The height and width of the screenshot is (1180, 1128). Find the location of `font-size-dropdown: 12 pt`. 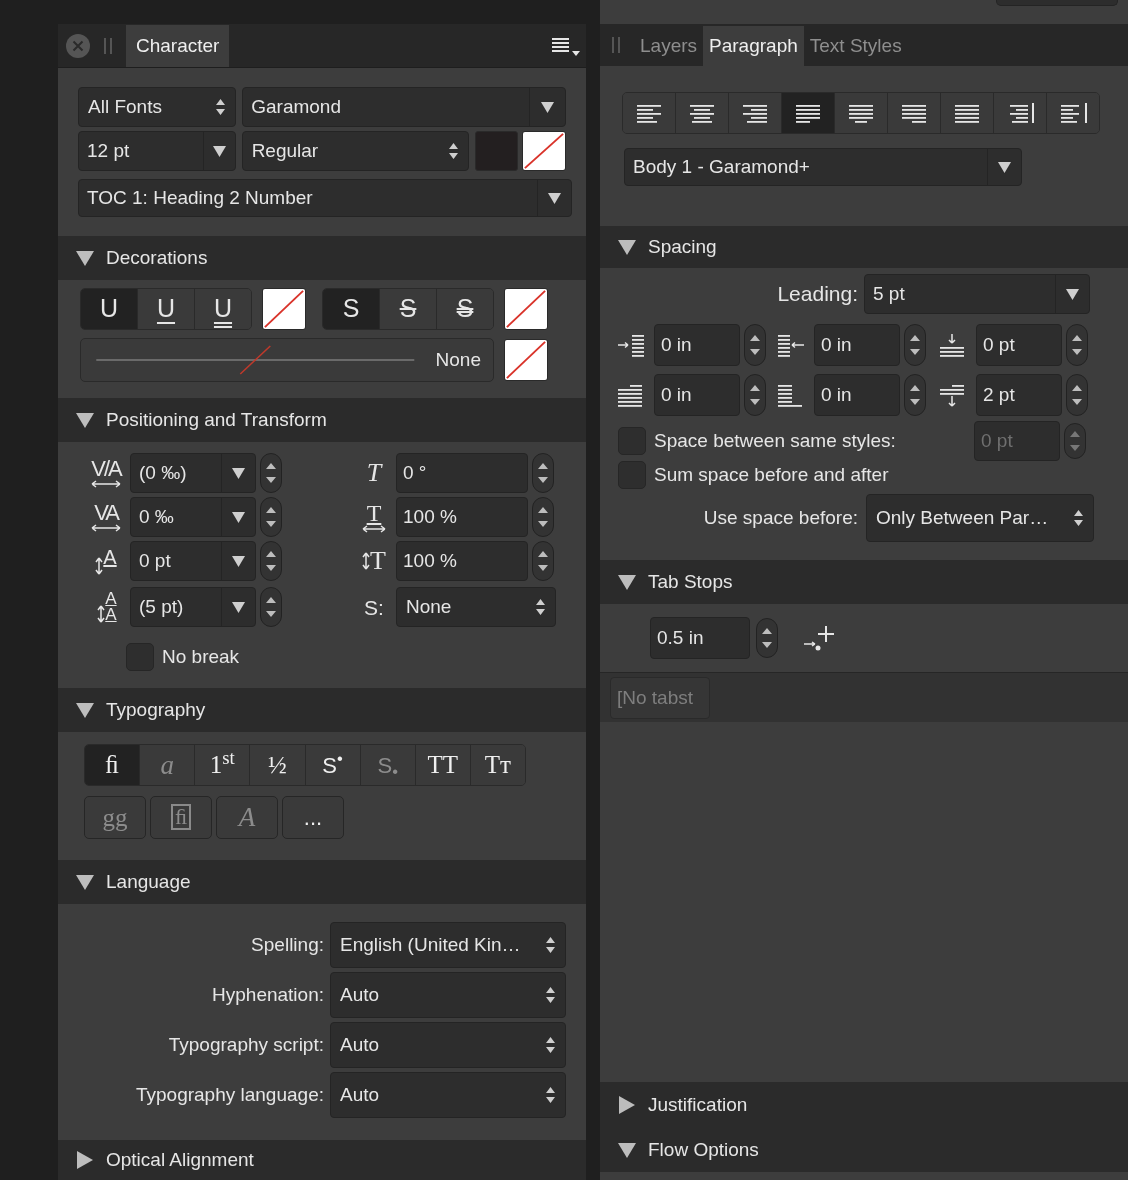

font-size-dropdown: 12 pt is located at coordinates (157, 151).